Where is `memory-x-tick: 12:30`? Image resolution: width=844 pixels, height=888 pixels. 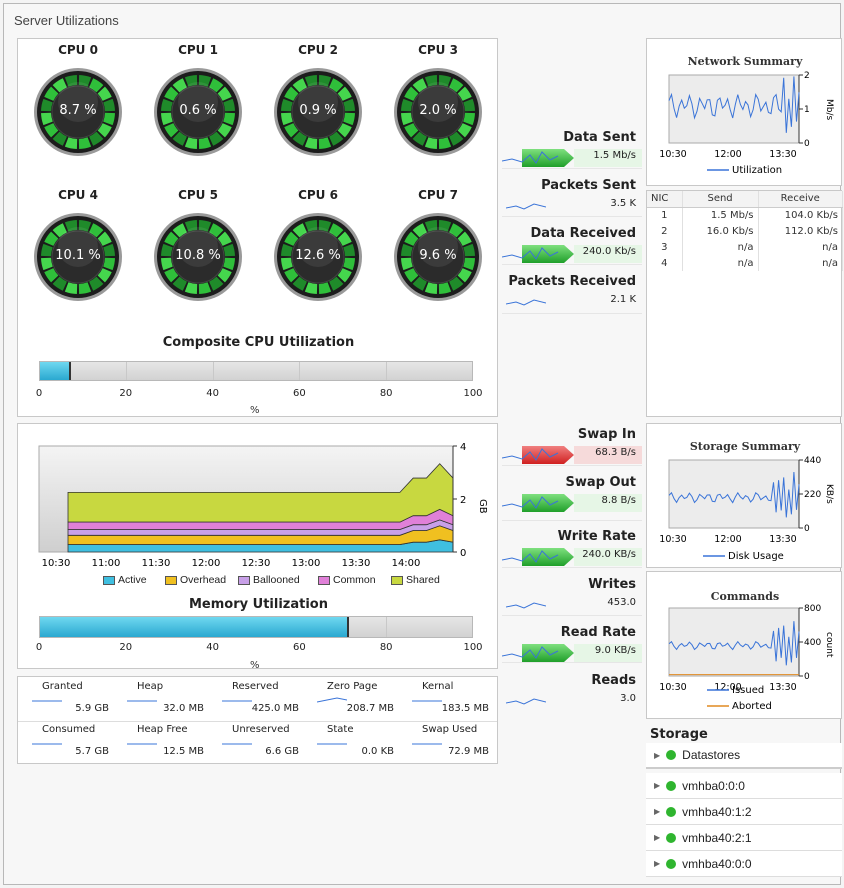 memory-x-tick: 12:30 is located at coordinates (256, 563).